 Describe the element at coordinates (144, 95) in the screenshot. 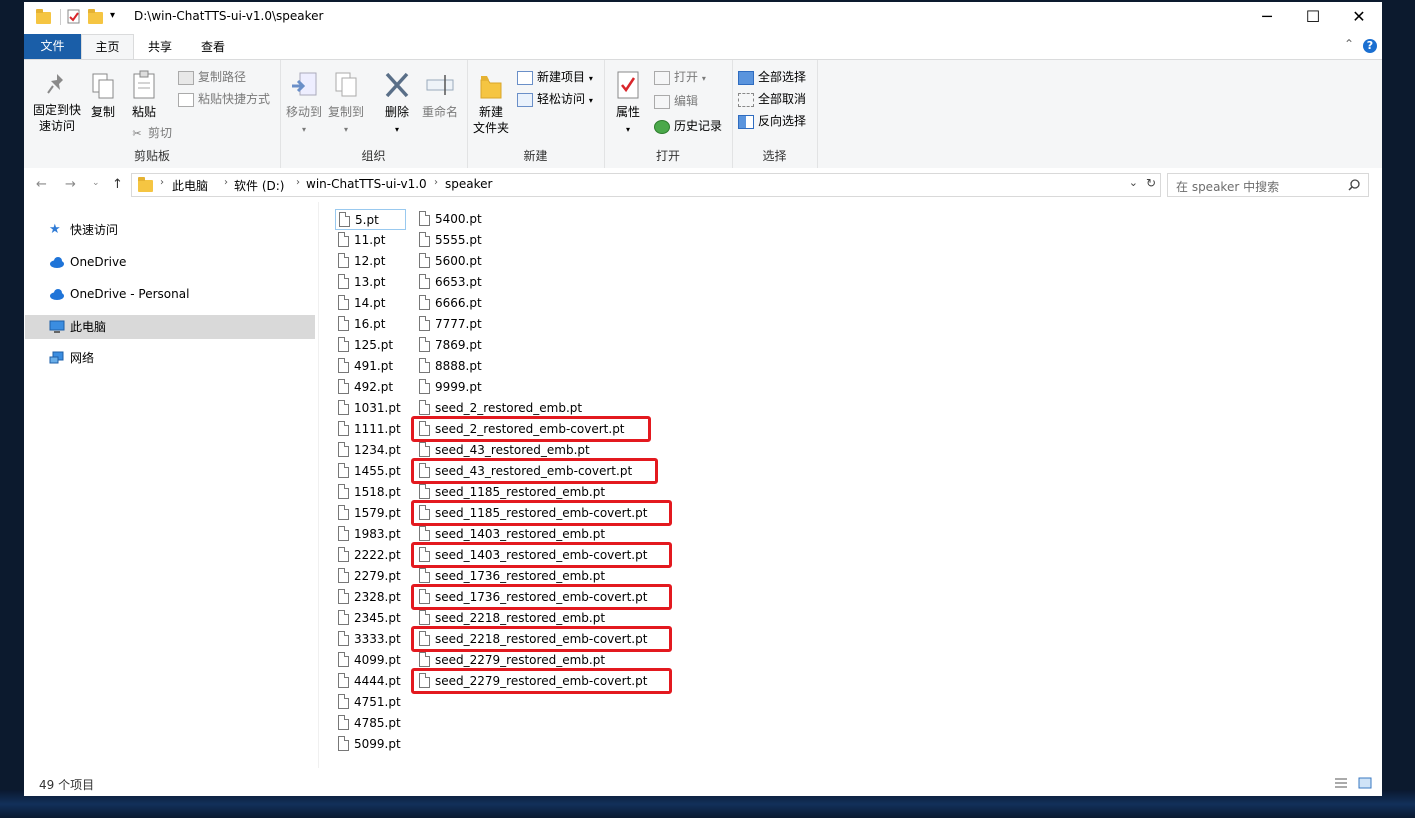

I see `paste-button: 粘贴` at that location.